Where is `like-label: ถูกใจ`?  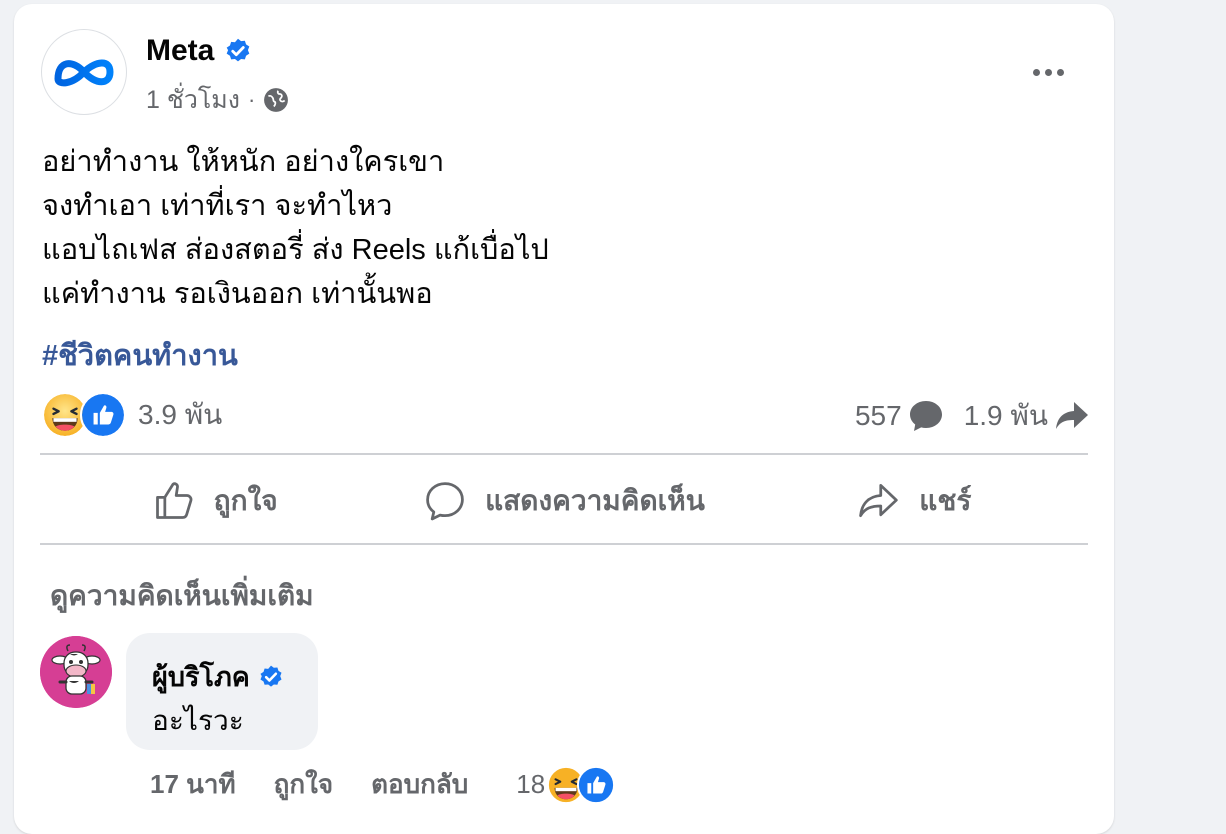 like-label: ถูกใจ is located at coordinates (245, 500).